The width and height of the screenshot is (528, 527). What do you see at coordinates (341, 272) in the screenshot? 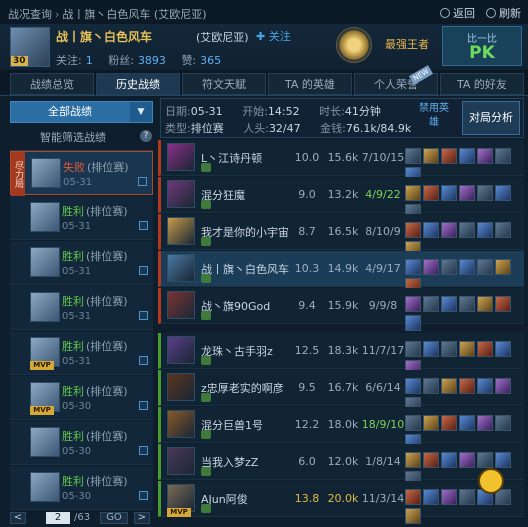
I see `table-row: 战丨旗丶白色风车 10.3 14.9k 4/9/17` at bounding box center [341, 272].